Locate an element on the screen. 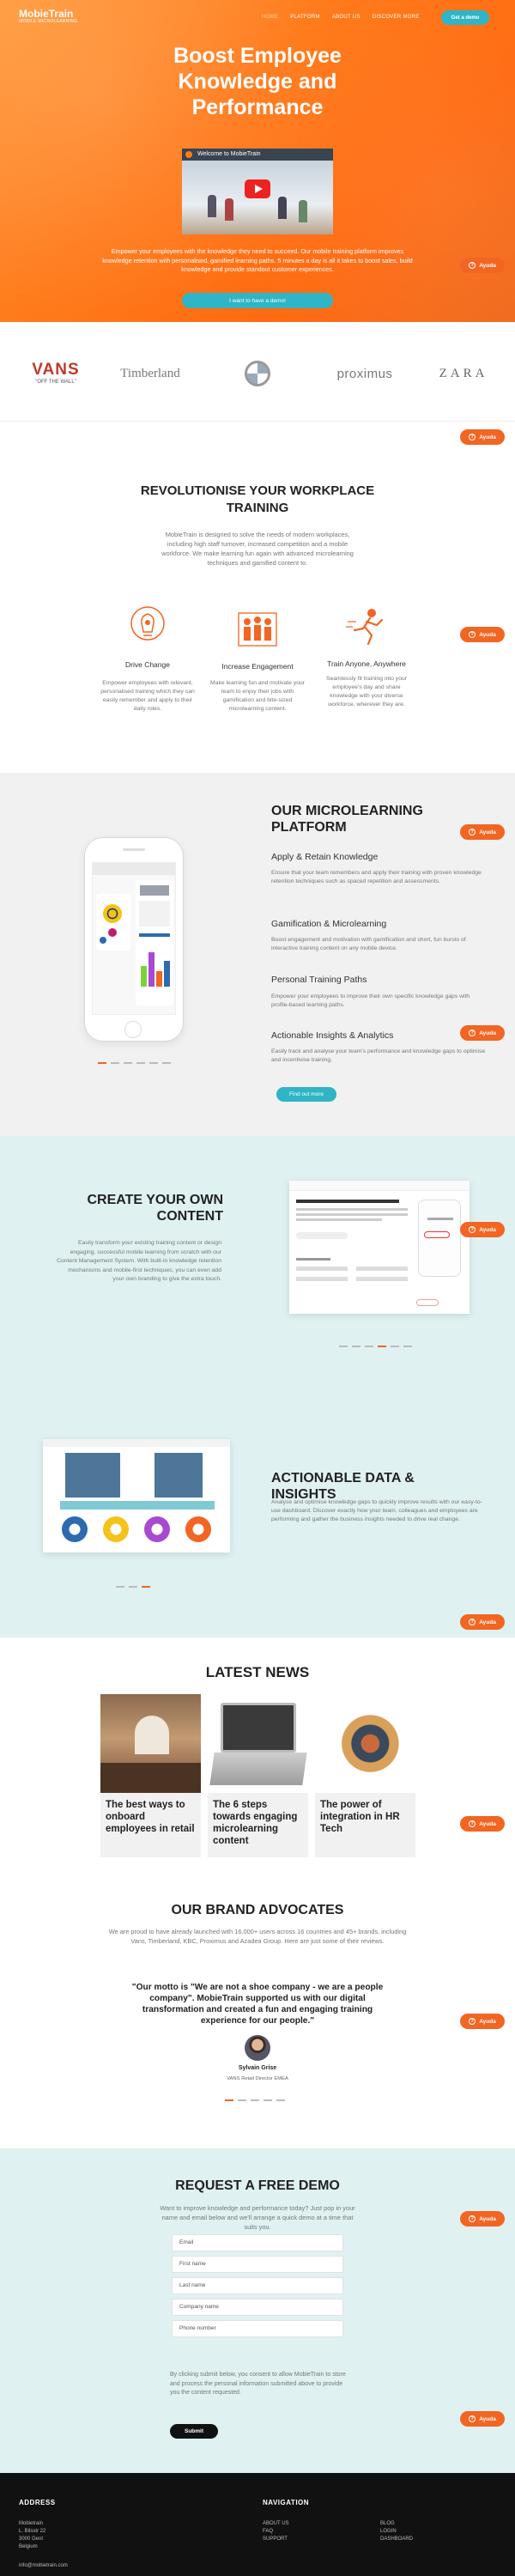 Image resolution: width=515 pixels, height=2576 pixels. video-player: Welcome to MobieTrain is located at coordinates (257, 191).